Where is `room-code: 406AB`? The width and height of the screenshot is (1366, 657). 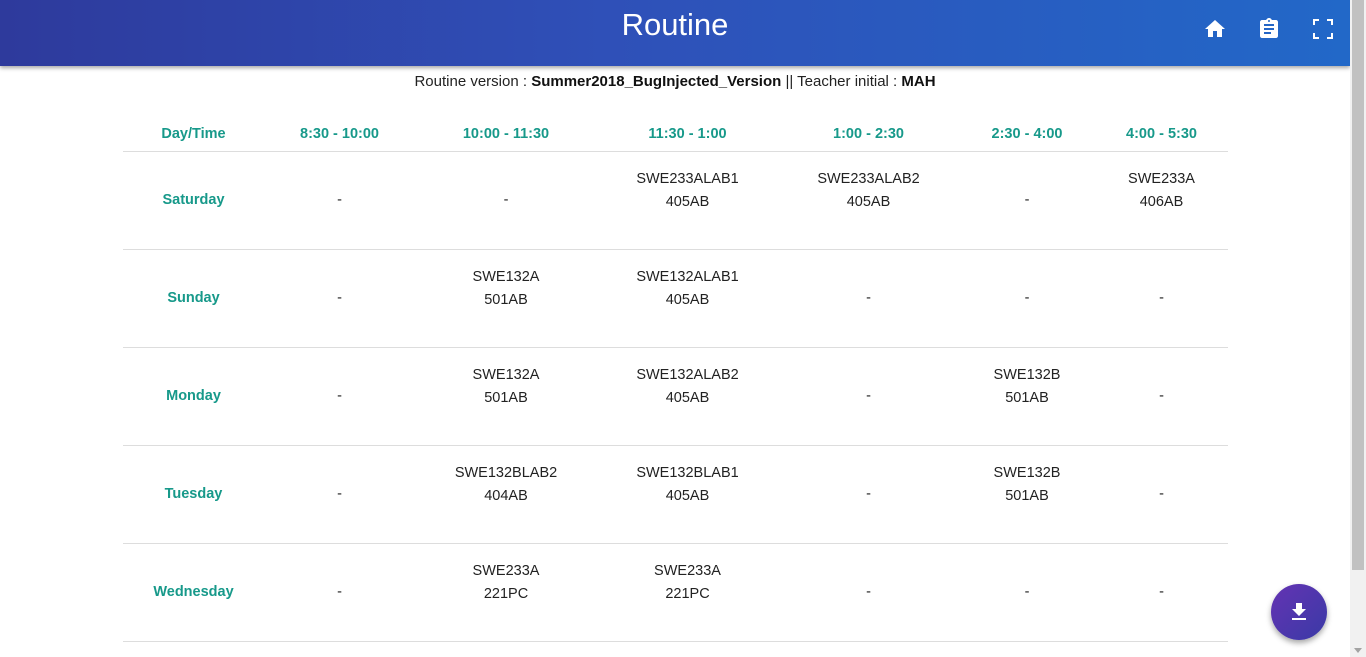 room-code: 406AB is located at coordinates (1161, 201).